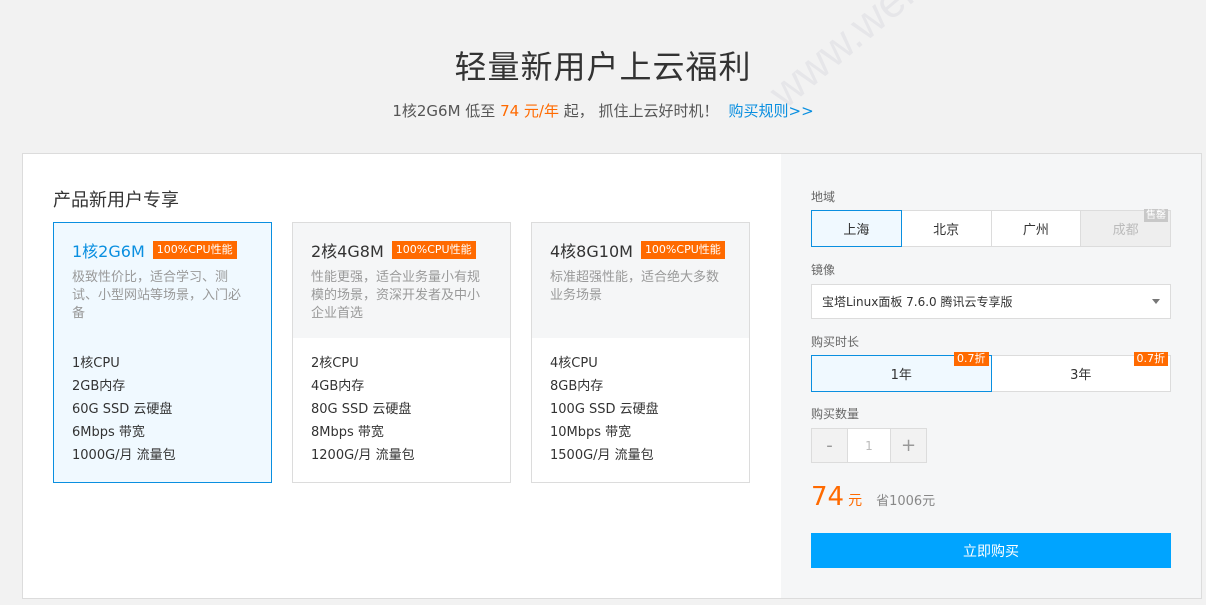 The width and height of the screenshot is (1206, 605). Describe the element at coordinates (1156, 215) in the screenshot. I see `sold-out-tag: 售罄` at that location.